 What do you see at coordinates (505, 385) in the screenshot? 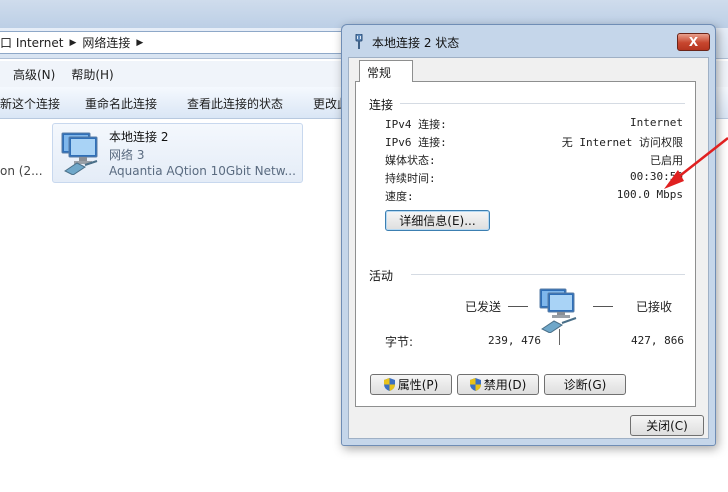
I see `disable-button-label: 禁用(D)` at bounding box center [505, 385].